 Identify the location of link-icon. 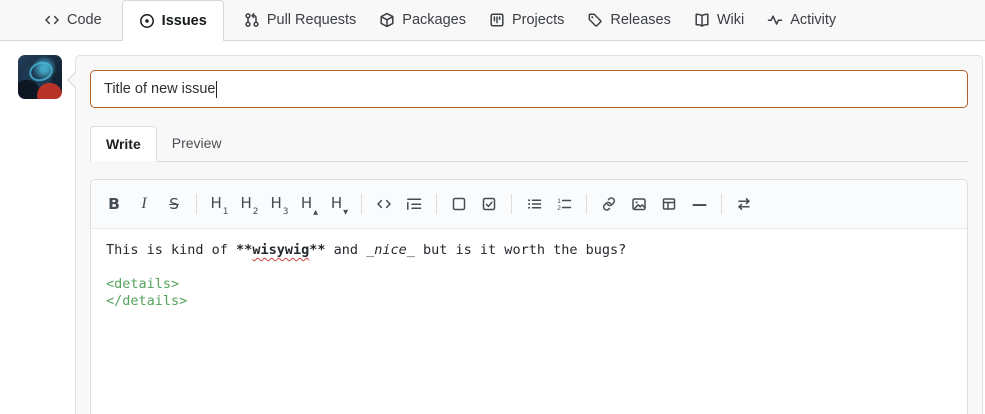
(609, 204).